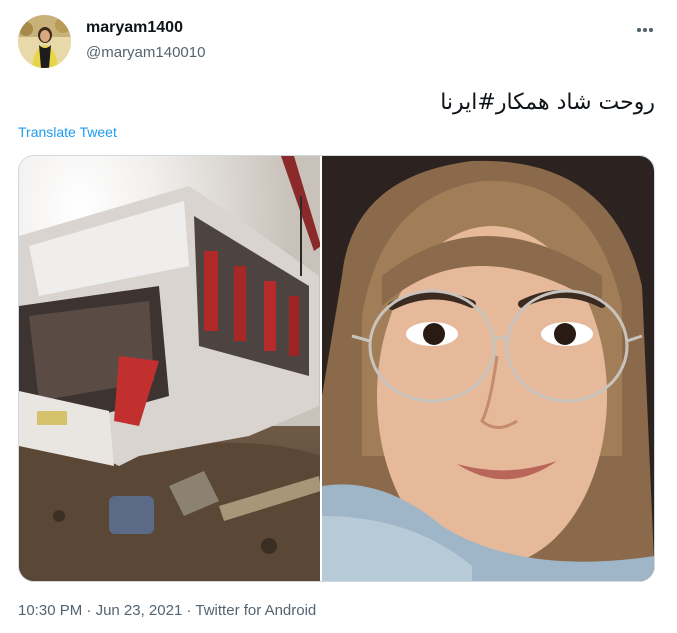 The width and height of the screenshot is (677, 633). I want to click on tweet-text: روحت شاد همکار#ایرنا, so click(547, 102).